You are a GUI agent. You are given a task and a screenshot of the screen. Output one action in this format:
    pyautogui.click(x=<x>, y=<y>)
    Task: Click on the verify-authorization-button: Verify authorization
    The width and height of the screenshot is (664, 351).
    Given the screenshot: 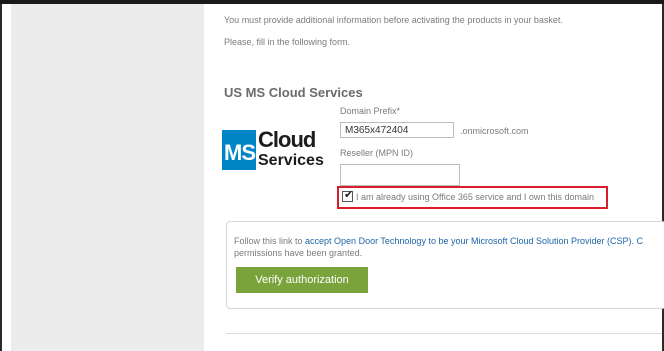 What is the action you would take?
    pyautogui.click(x=302, y=280)
    